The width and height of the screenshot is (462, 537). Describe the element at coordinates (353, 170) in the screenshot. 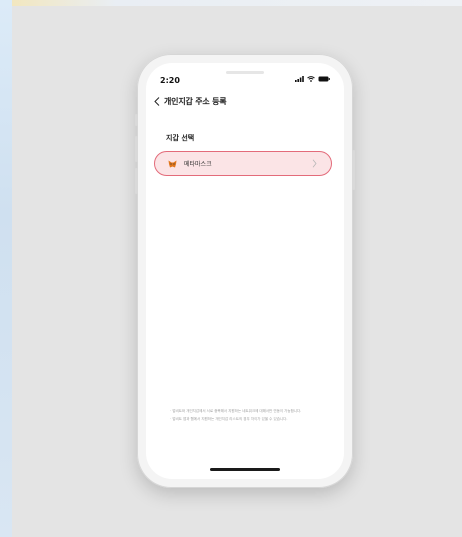

I see `phone-power-button` at that location.